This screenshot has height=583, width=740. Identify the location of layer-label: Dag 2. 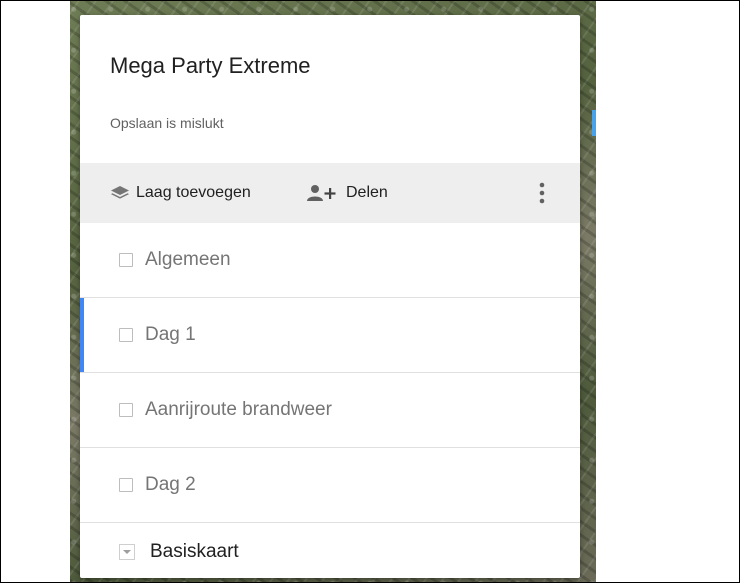
(170, 484).